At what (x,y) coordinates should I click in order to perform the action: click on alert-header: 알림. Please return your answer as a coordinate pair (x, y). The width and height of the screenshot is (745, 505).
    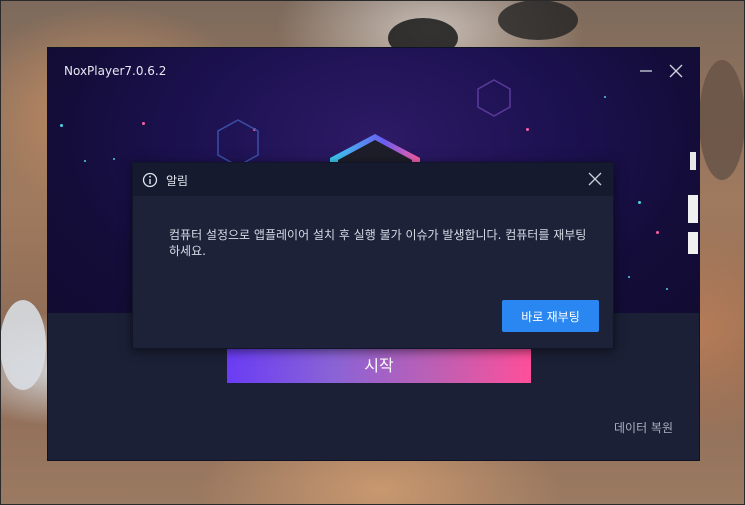
    Looking at the image, I should click on (373, 179).